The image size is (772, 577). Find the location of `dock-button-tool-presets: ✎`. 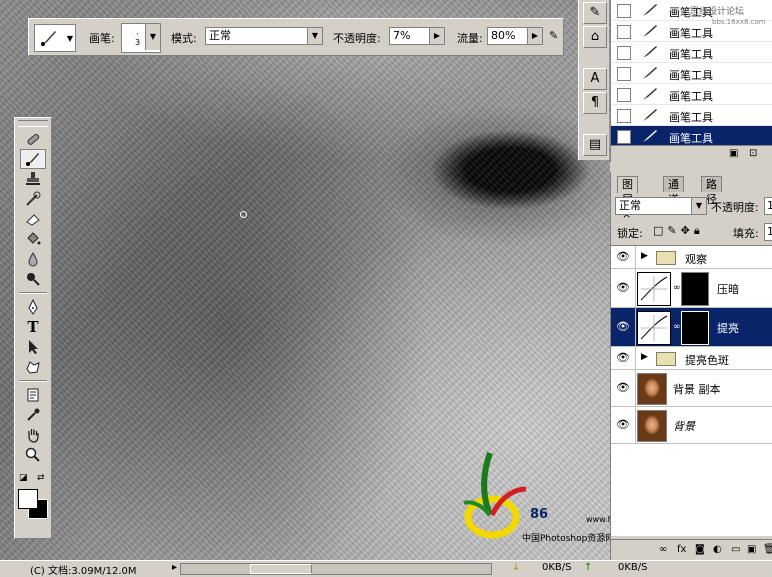

dock-button-tool-presets: ✎ is located at coordinates (595, 13).